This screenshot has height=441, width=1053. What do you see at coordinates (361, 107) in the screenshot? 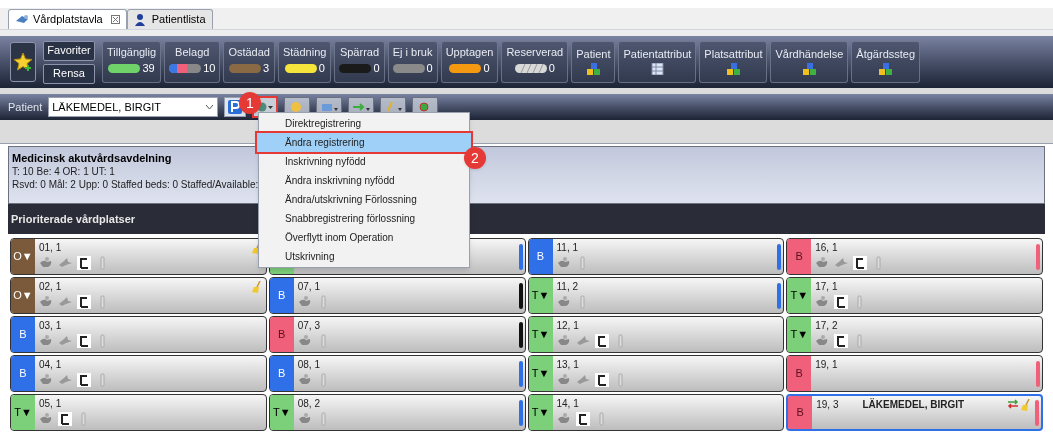
I see `arrow-right-icon` at bounding box center [361, 107].